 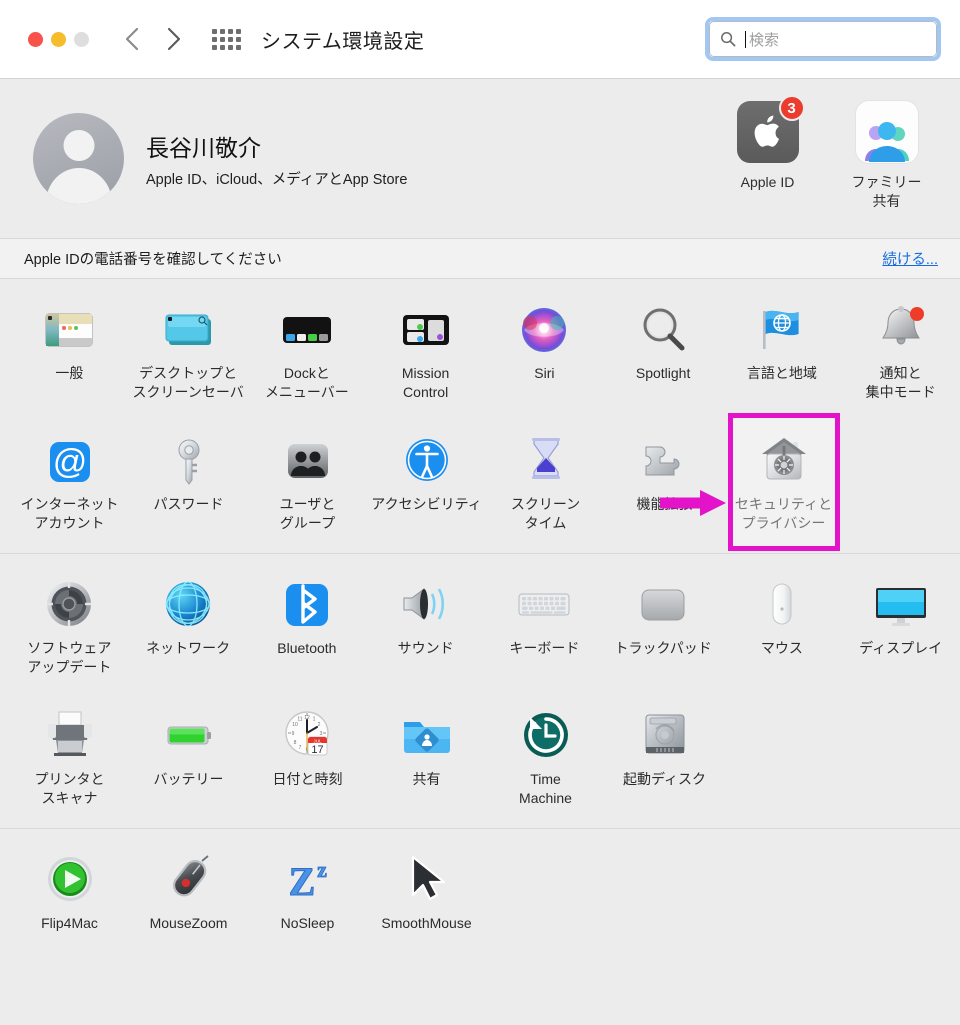 I want to click on pref-desktop-screensaver: デスクトップと スクリーンセーバ, so click(x=188, y=353).